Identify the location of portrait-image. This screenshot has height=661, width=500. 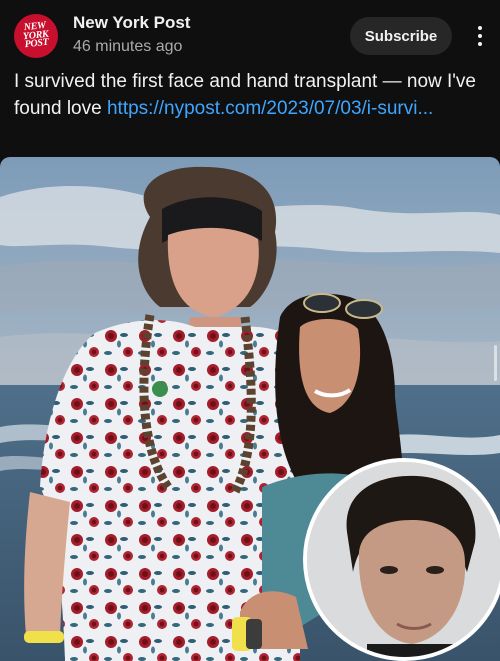
(403, 559).